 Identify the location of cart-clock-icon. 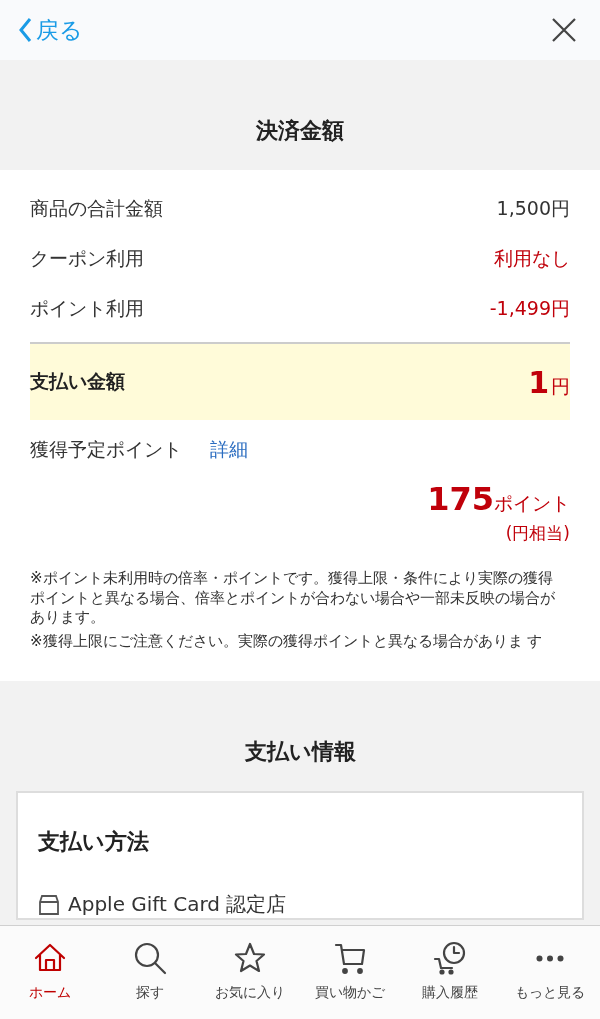
(450, 958).